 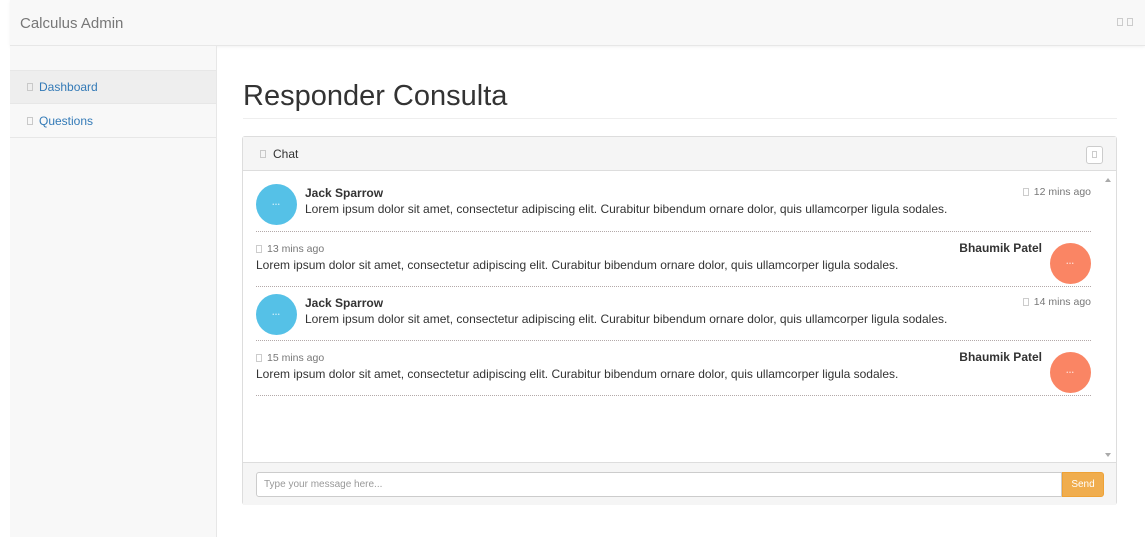 I want to click on user-menu-icon, so click(x=1120, y=22).